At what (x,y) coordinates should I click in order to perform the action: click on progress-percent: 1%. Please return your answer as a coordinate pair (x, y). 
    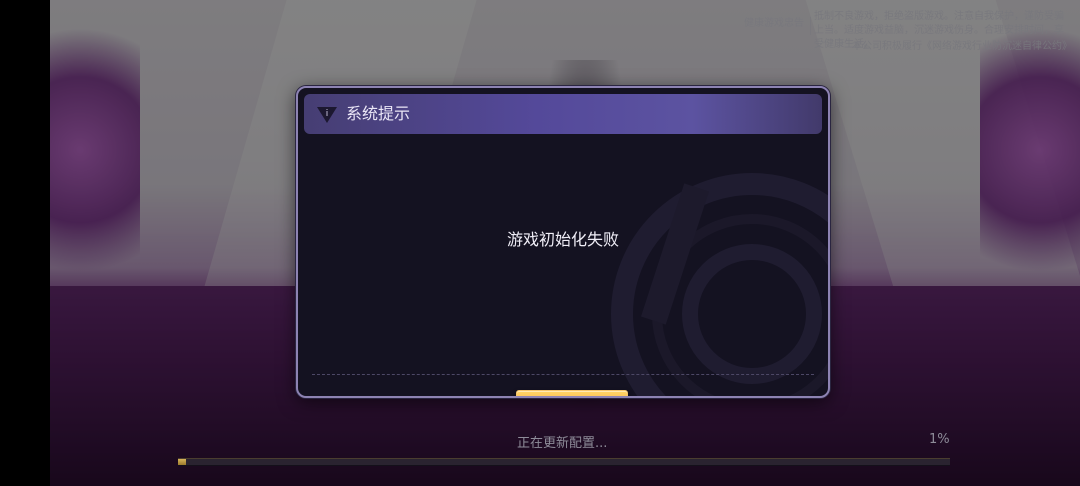
    Looking at the image, I should click on (939, 439).